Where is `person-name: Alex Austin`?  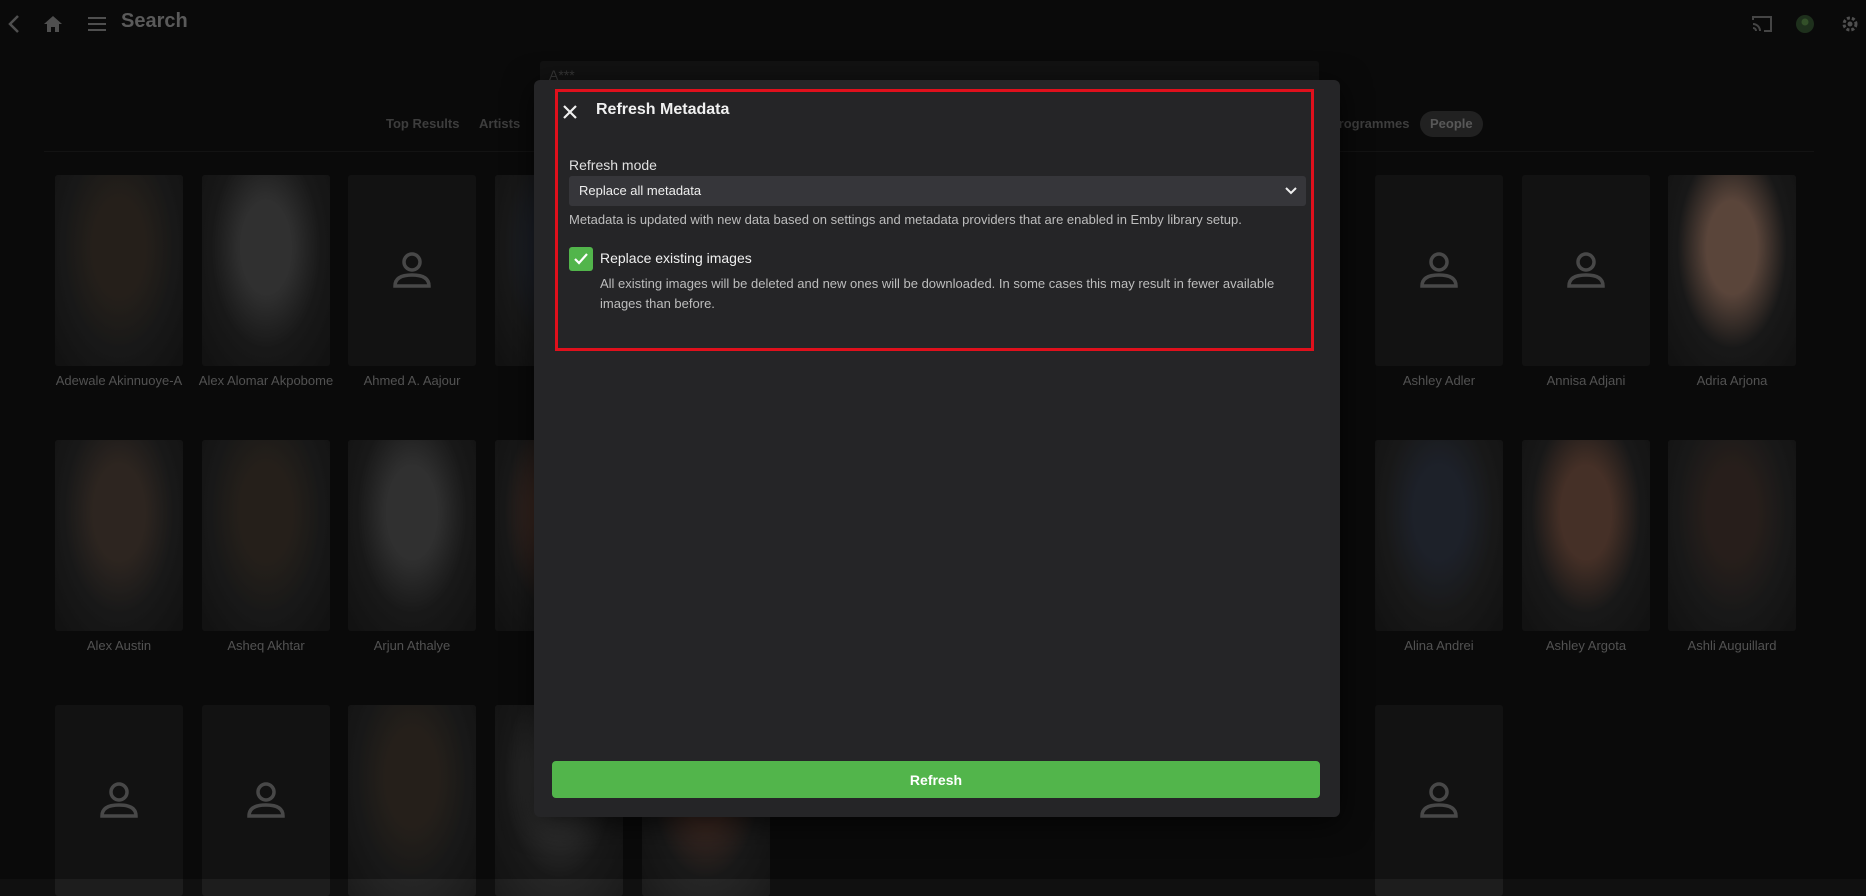
person-name: Alex Austin is located at coordinates (119, 645).